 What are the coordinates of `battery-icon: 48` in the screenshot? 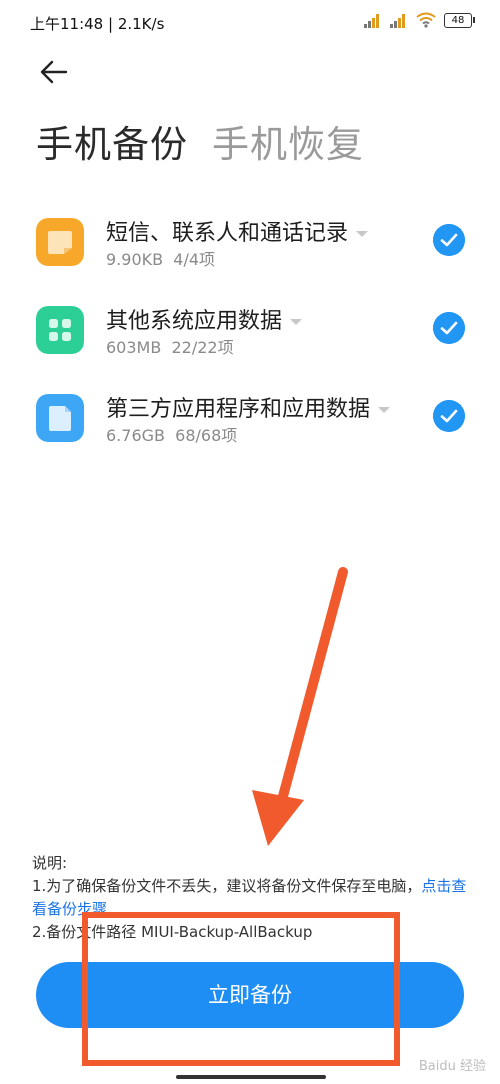 It's located at (459, 20).